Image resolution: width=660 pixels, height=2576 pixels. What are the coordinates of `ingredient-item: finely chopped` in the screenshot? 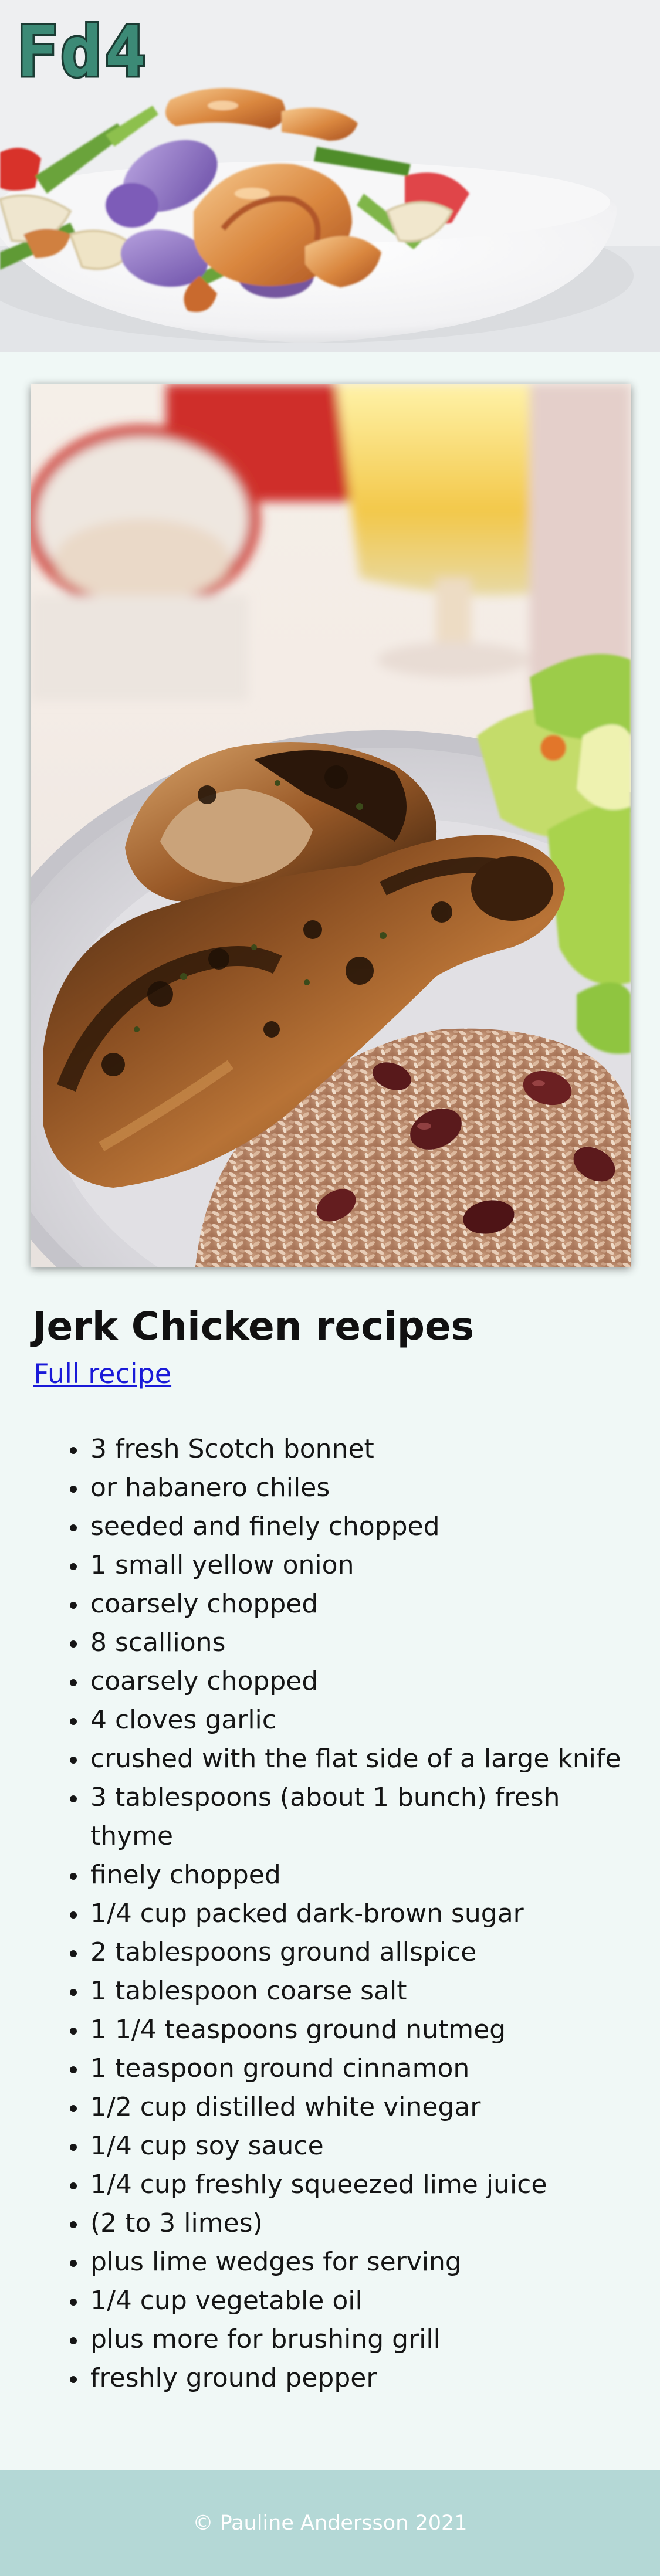 It's located at (359, 1875).